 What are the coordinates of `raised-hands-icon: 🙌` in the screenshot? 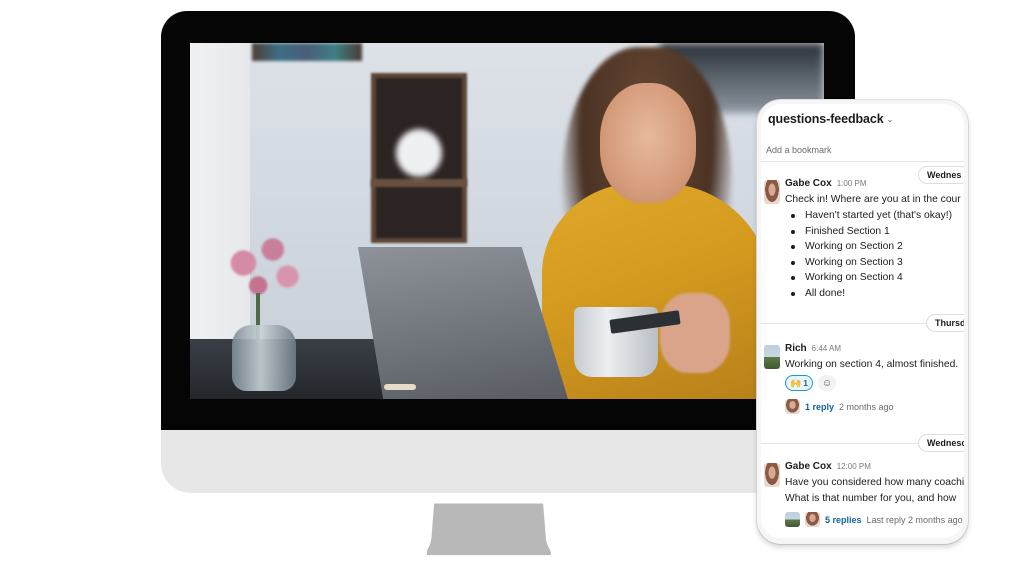 It's located at (796, 382).